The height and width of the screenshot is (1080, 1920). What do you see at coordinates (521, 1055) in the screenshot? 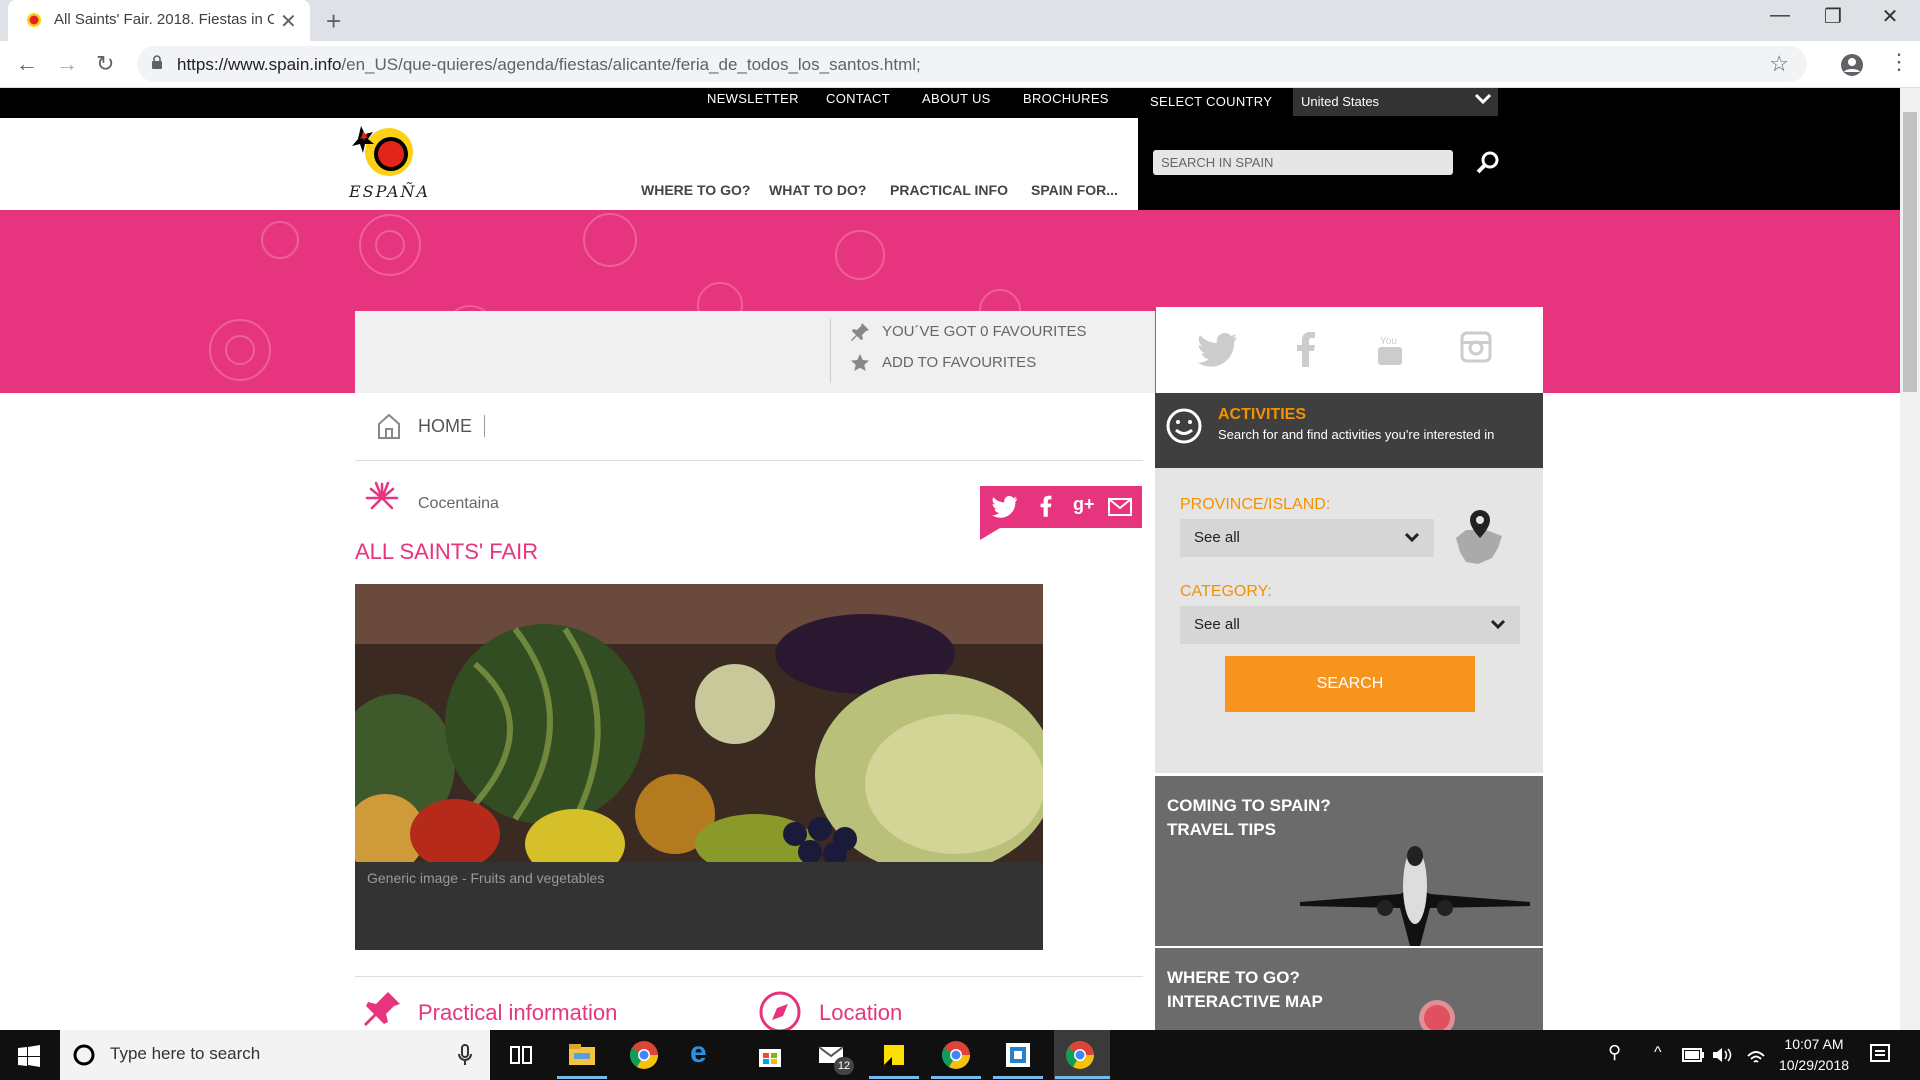
I see `task-view-icon` at bounding box center [521, 1055].